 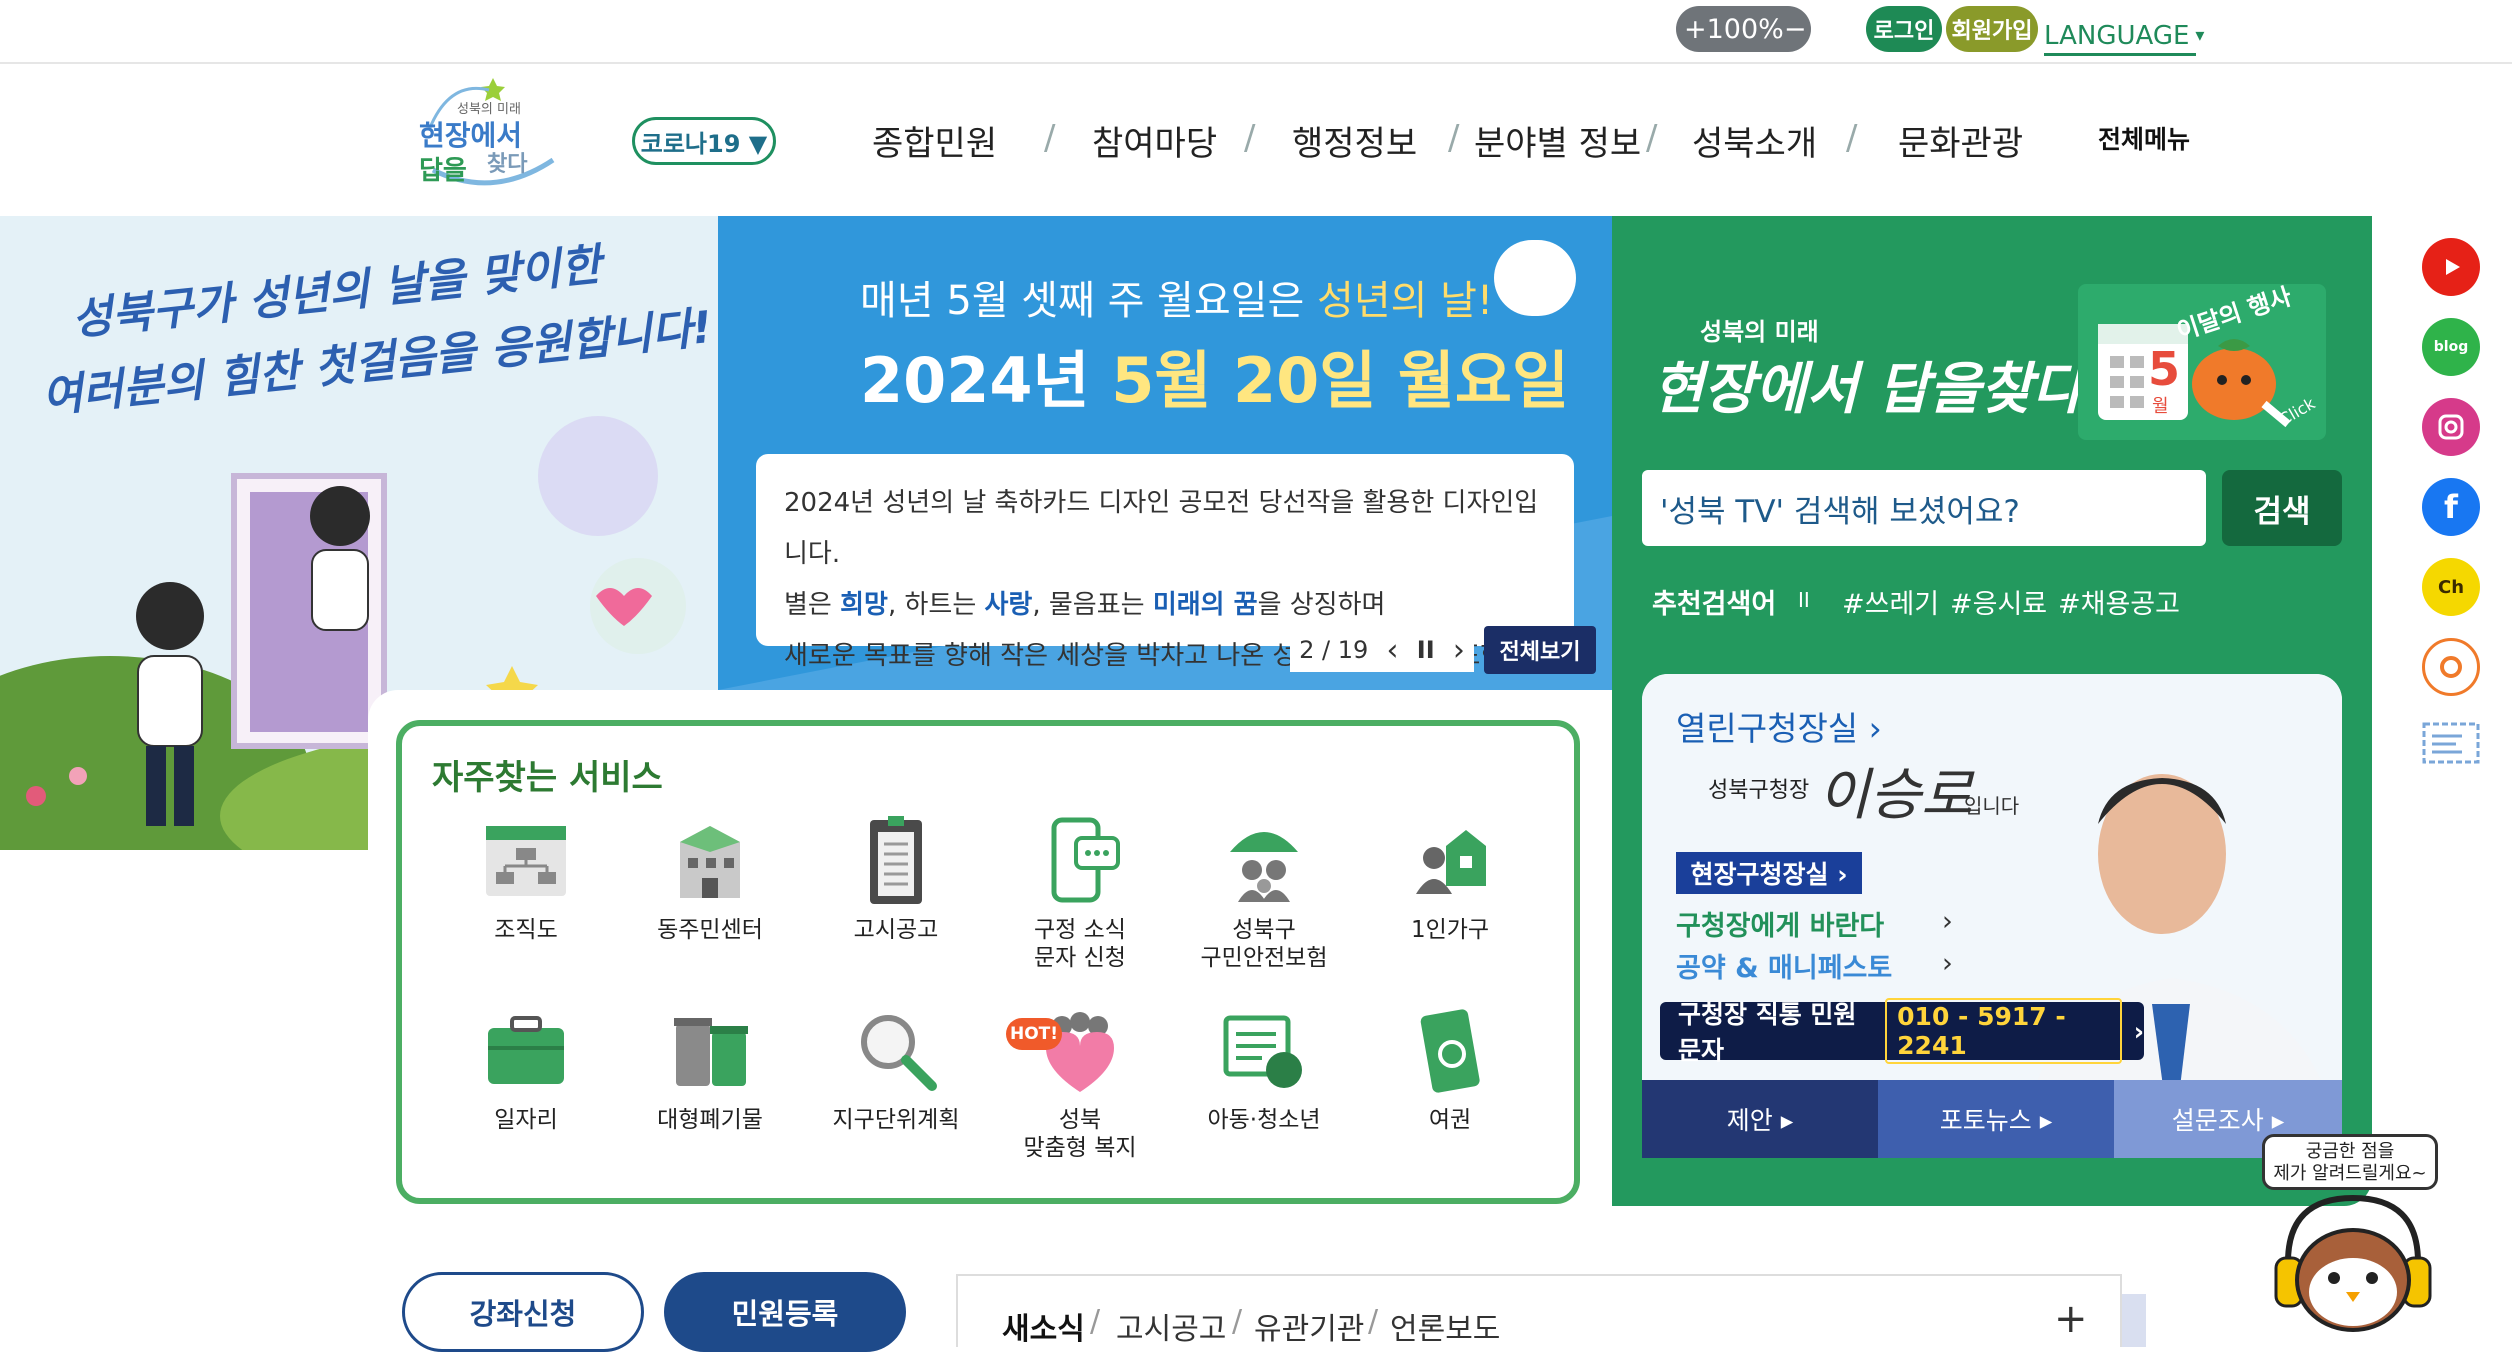 What do you see at coordinates (1354, 140) in the screenshot?
I see `nav-admin-info: 행정정보` at bounding box center [1354, 140].